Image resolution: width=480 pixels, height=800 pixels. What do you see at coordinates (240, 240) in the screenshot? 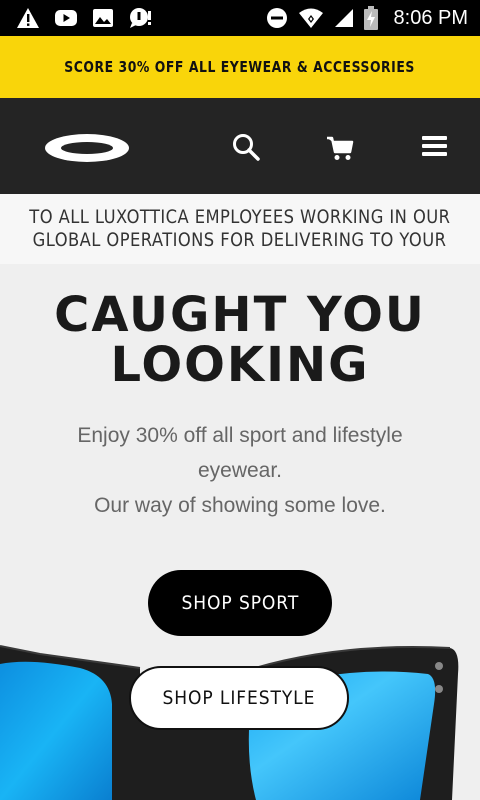
I see `ticker-line-2: GLOBAL OPERATIONS FOR DELIVERING TO YOUR` at bounding box center [240, 240].